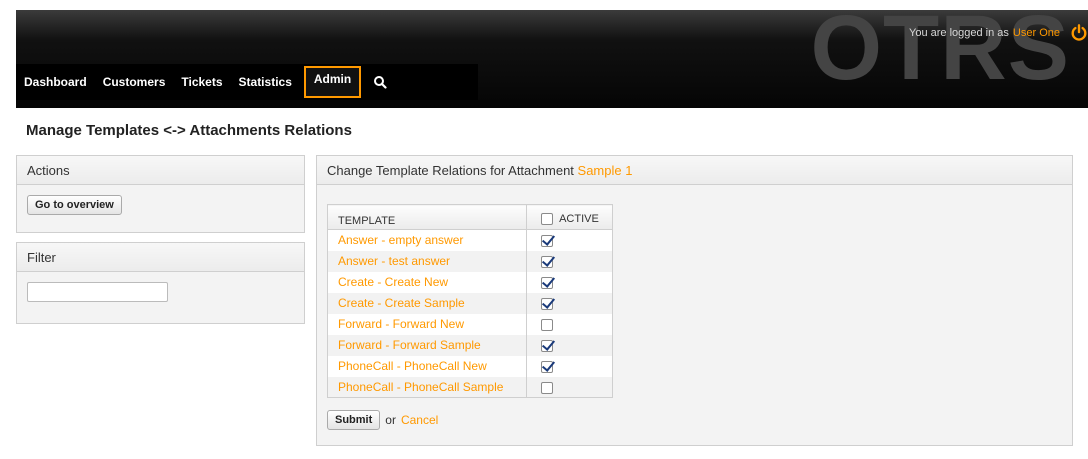  I want to click on table-row: Create - Create New, so click(470, 282).